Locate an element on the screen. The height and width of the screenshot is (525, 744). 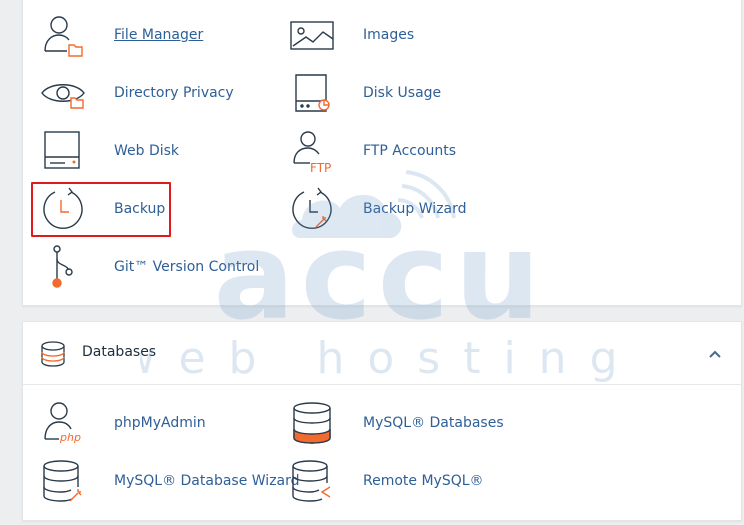
php-icon-text: php is located at coordinates (70, 437).